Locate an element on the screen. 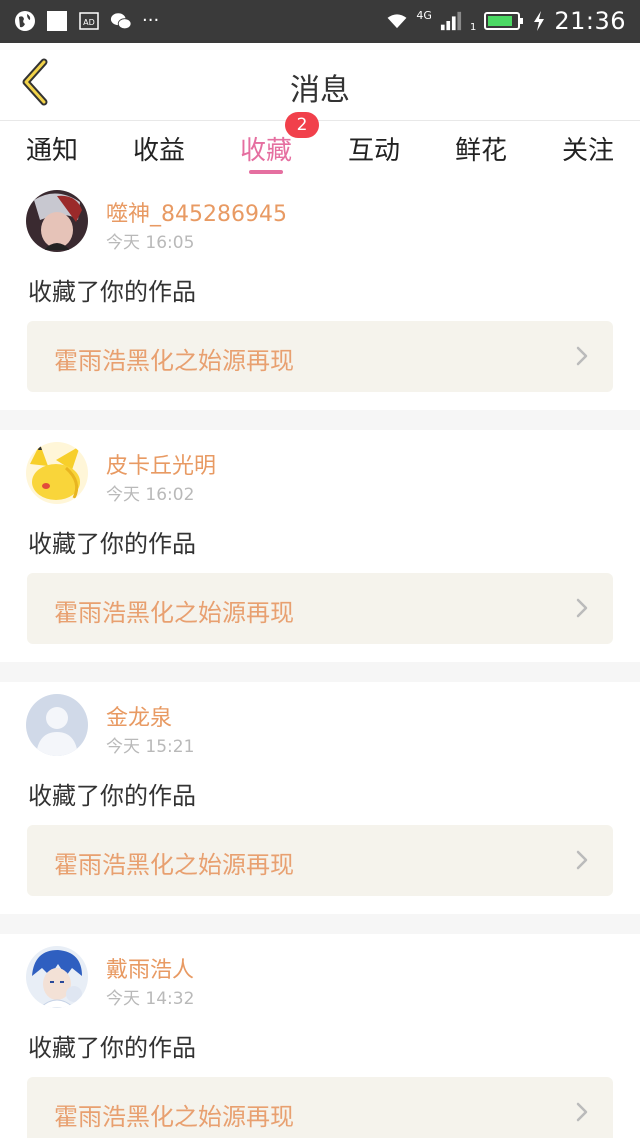  status-bar: AD ··· 4G 1 21:36 is located at coordinates (320, 21).